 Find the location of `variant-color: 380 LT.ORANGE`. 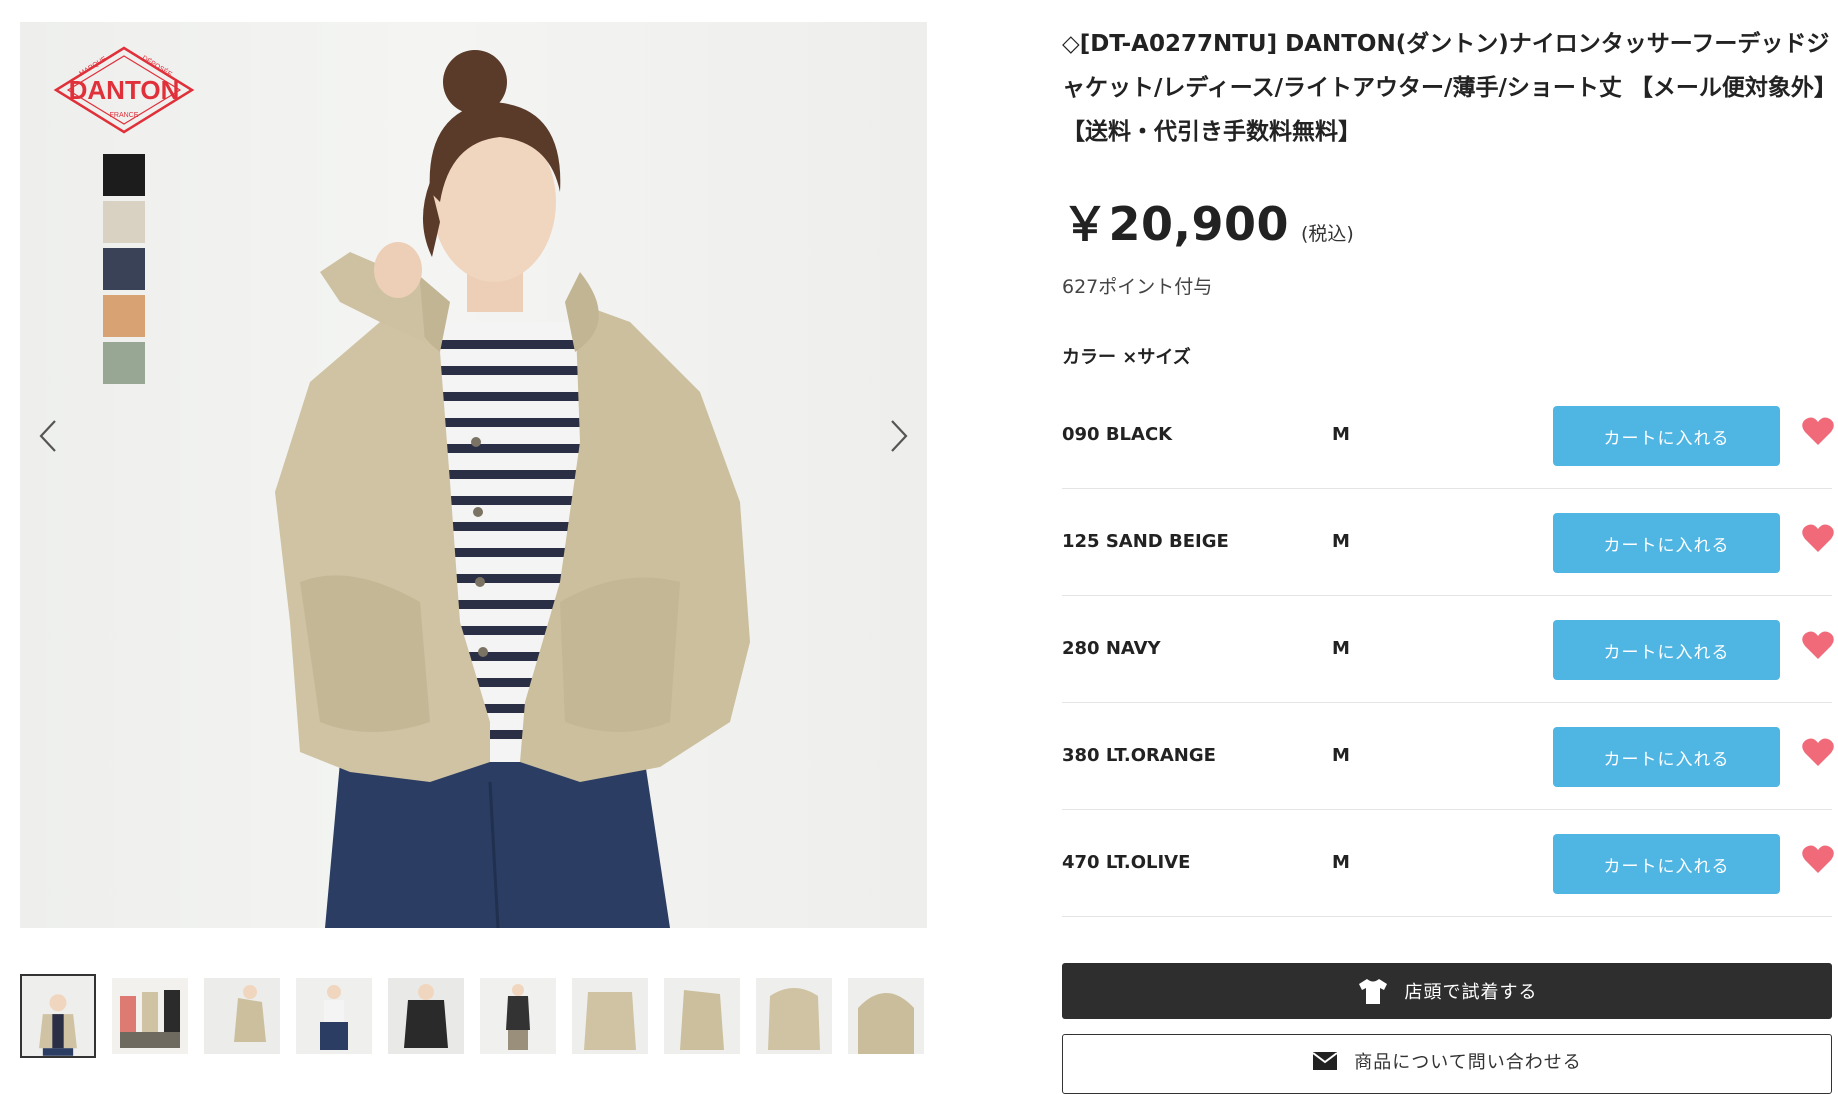

variant-color: 380 LT.ORANGE is located at coordinates (1139, 755).